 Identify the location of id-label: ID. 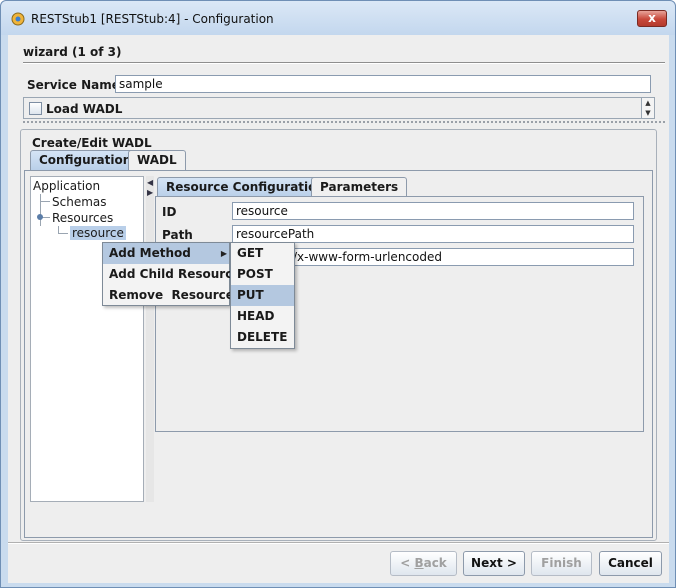
(169, 212).